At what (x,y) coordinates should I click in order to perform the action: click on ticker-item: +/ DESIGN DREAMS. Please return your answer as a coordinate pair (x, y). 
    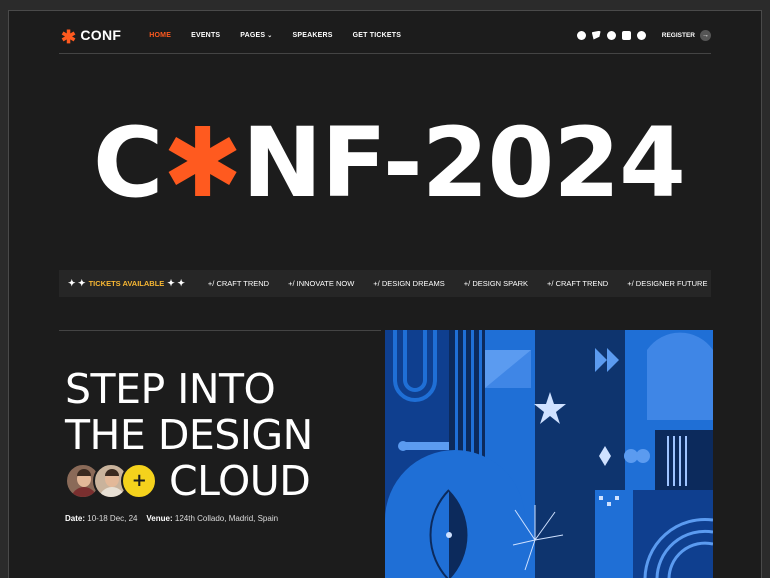
    Looking at the image, I should click on (409, 283).